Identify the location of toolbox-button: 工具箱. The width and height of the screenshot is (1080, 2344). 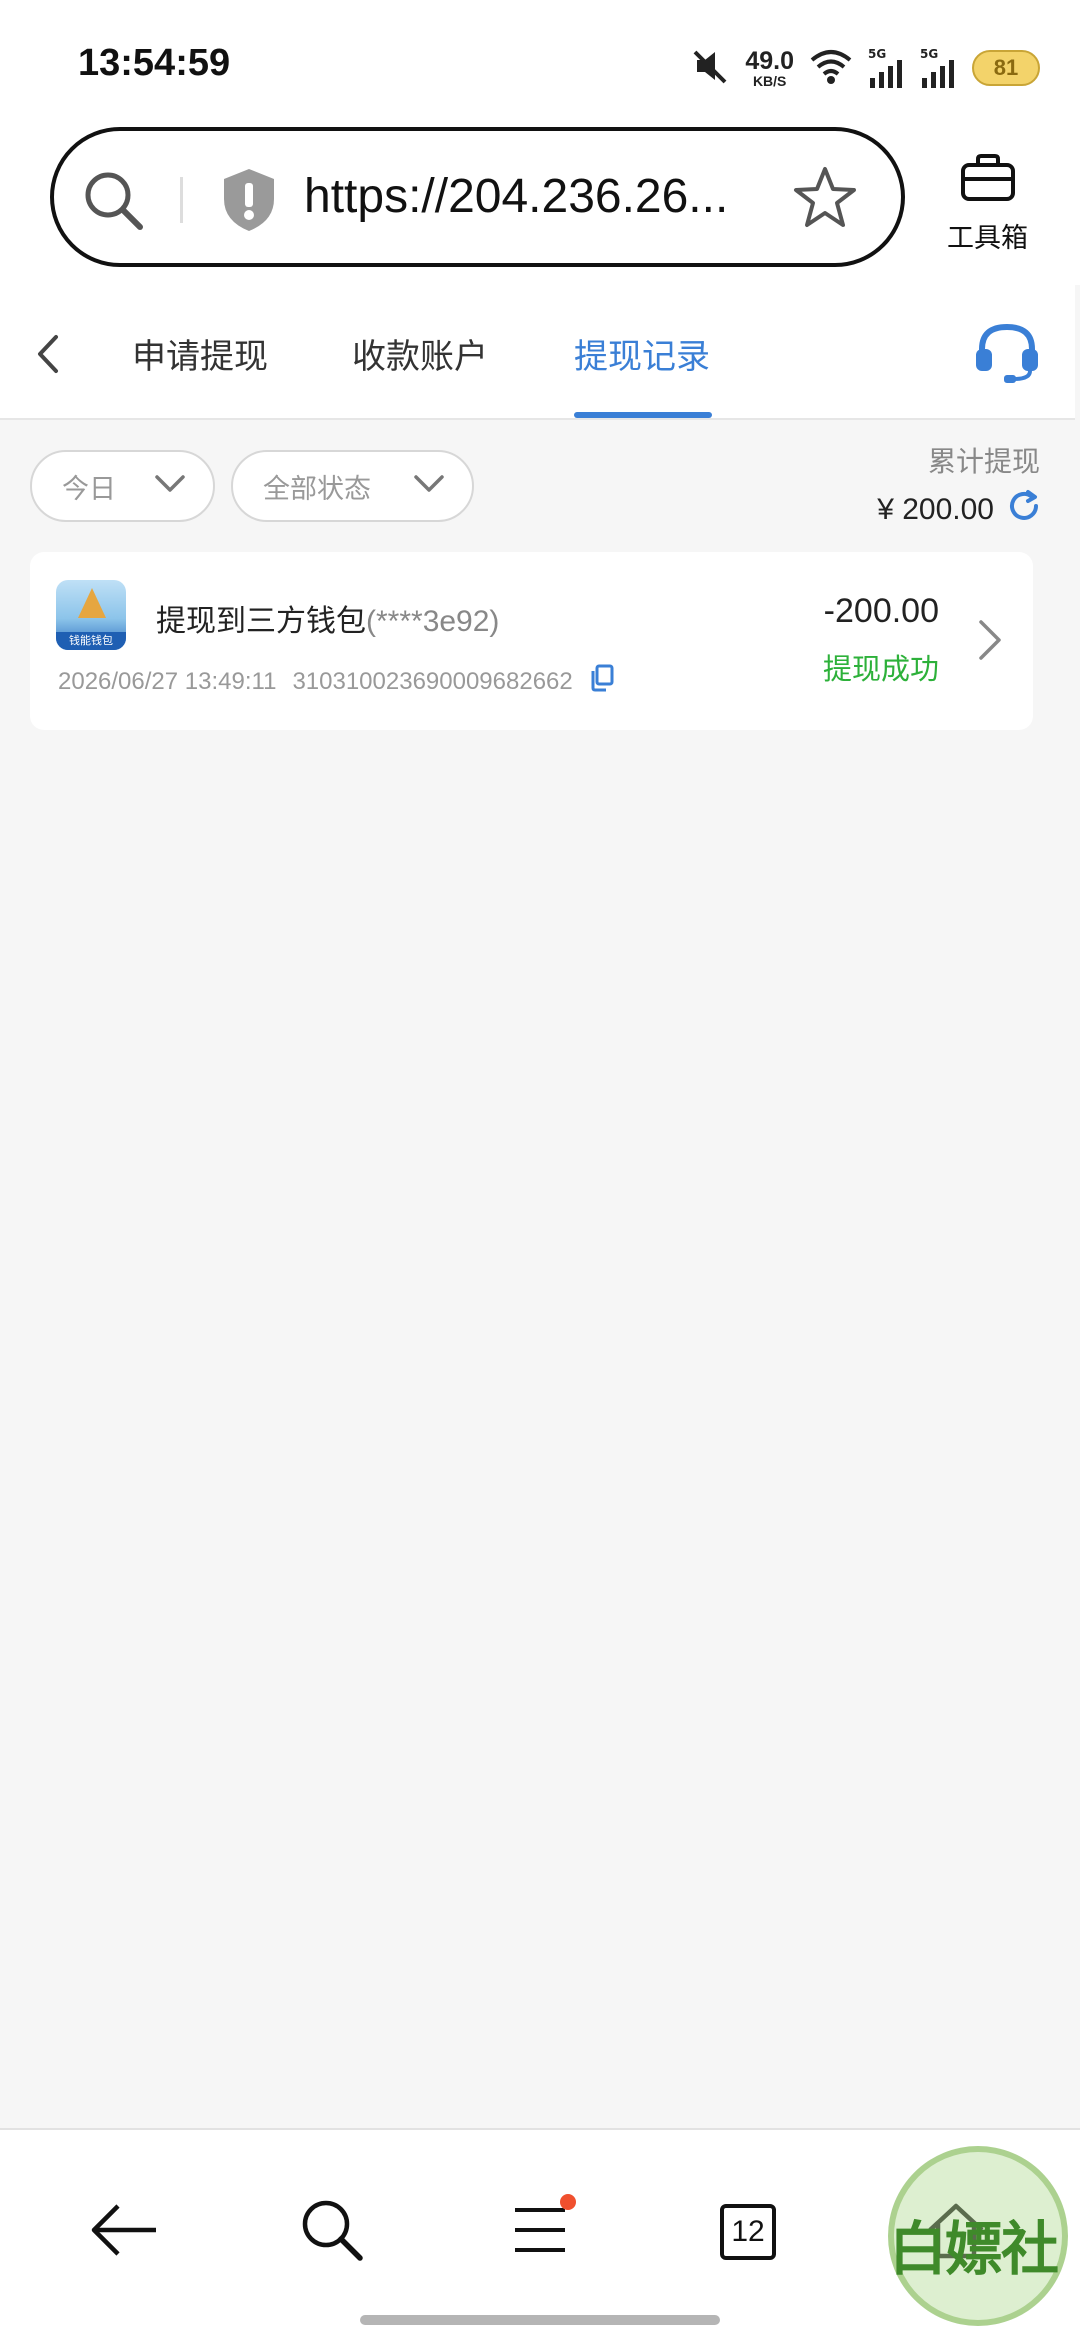
(987, 202).